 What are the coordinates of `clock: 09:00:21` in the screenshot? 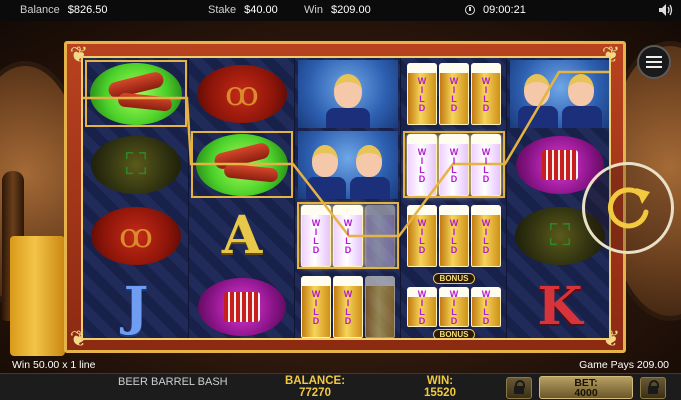 It's located at (495, 10).